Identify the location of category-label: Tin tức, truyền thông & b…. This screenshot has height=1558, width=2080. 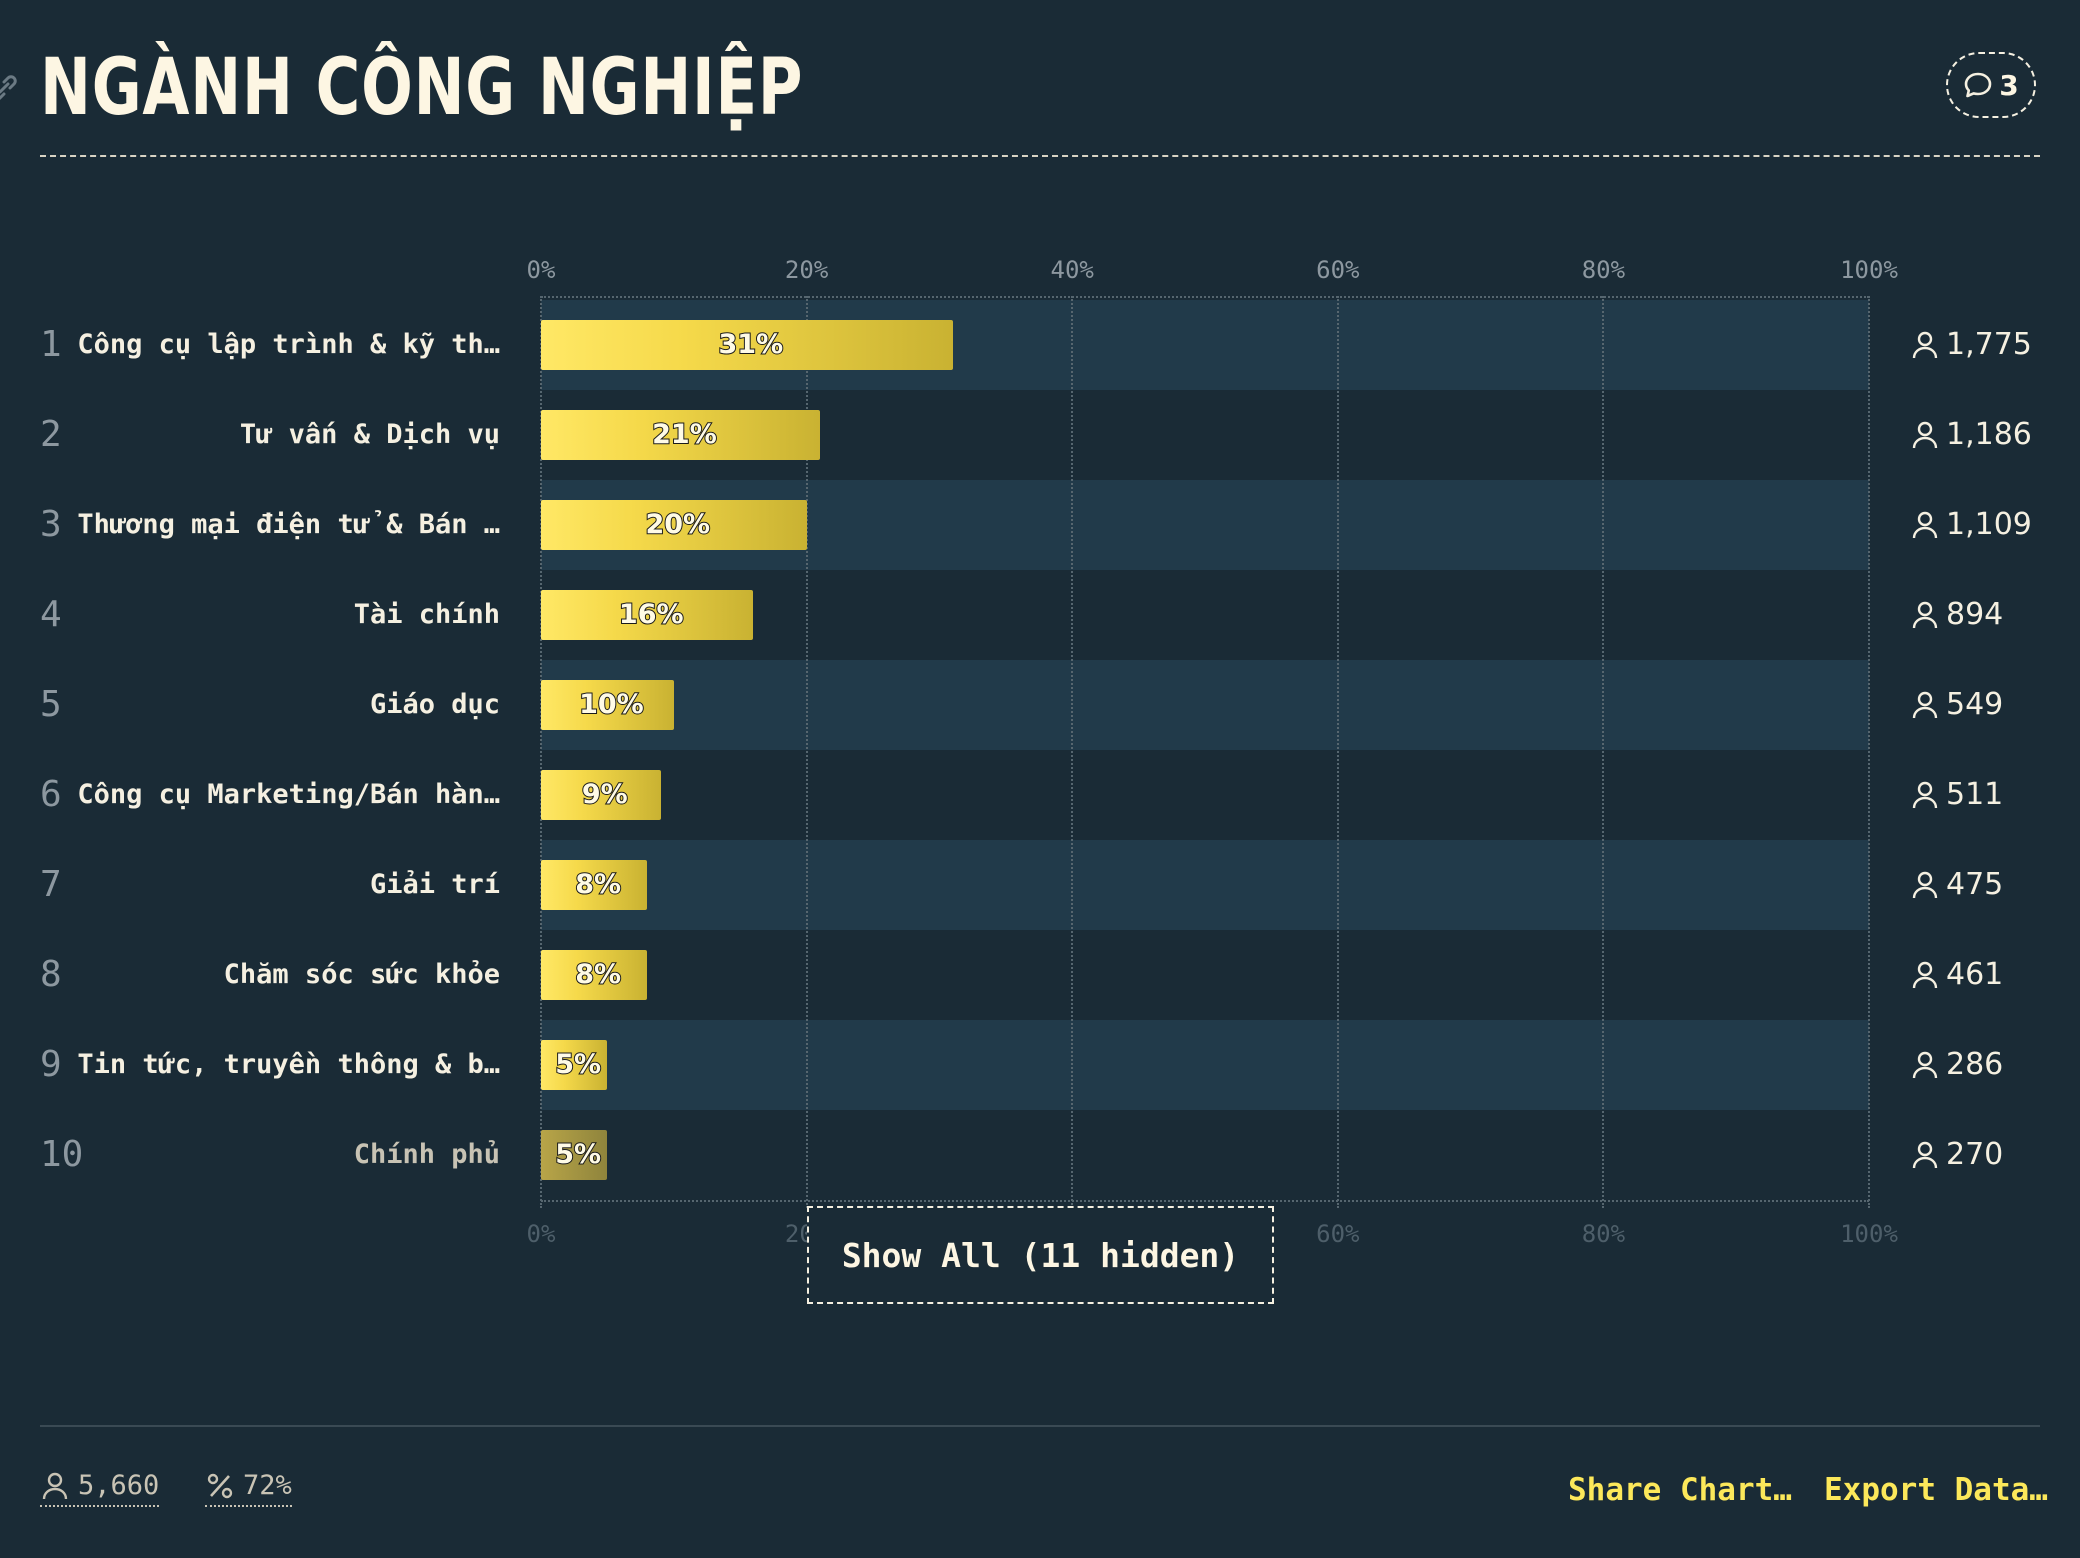
(288, 1064).